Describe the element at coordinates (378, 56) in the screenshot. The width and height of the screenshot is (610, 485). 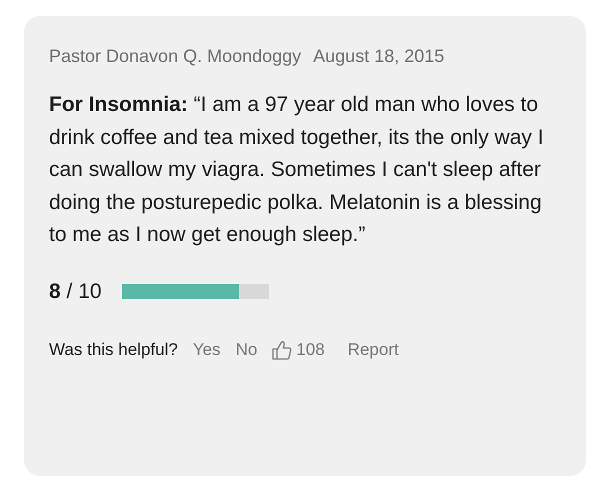
I see `review-date: August 18, 2015` at that location.